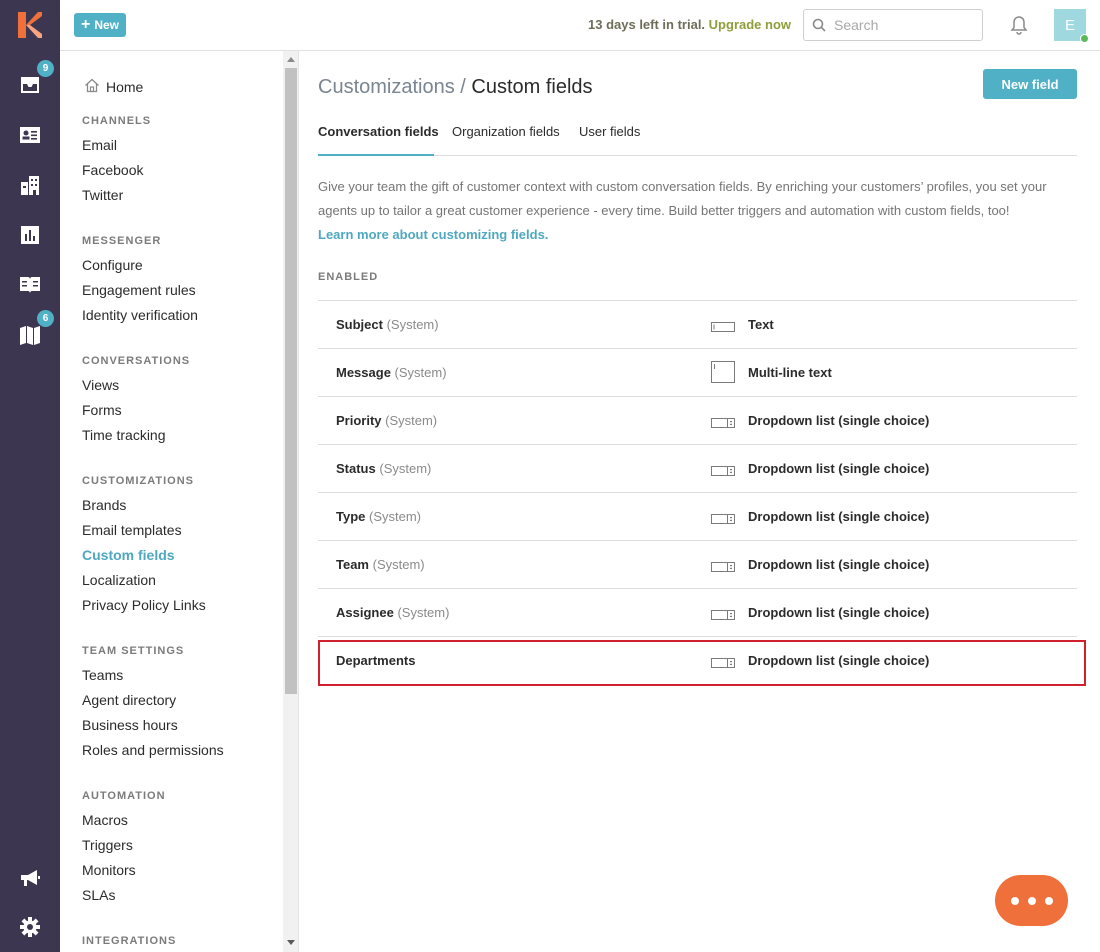 This screenshot has width=1100, height=952. What do you see at coordinates (291, 381) in the screenshot?
I see `scrollbar-thumb` at bounding box center [291, 381].